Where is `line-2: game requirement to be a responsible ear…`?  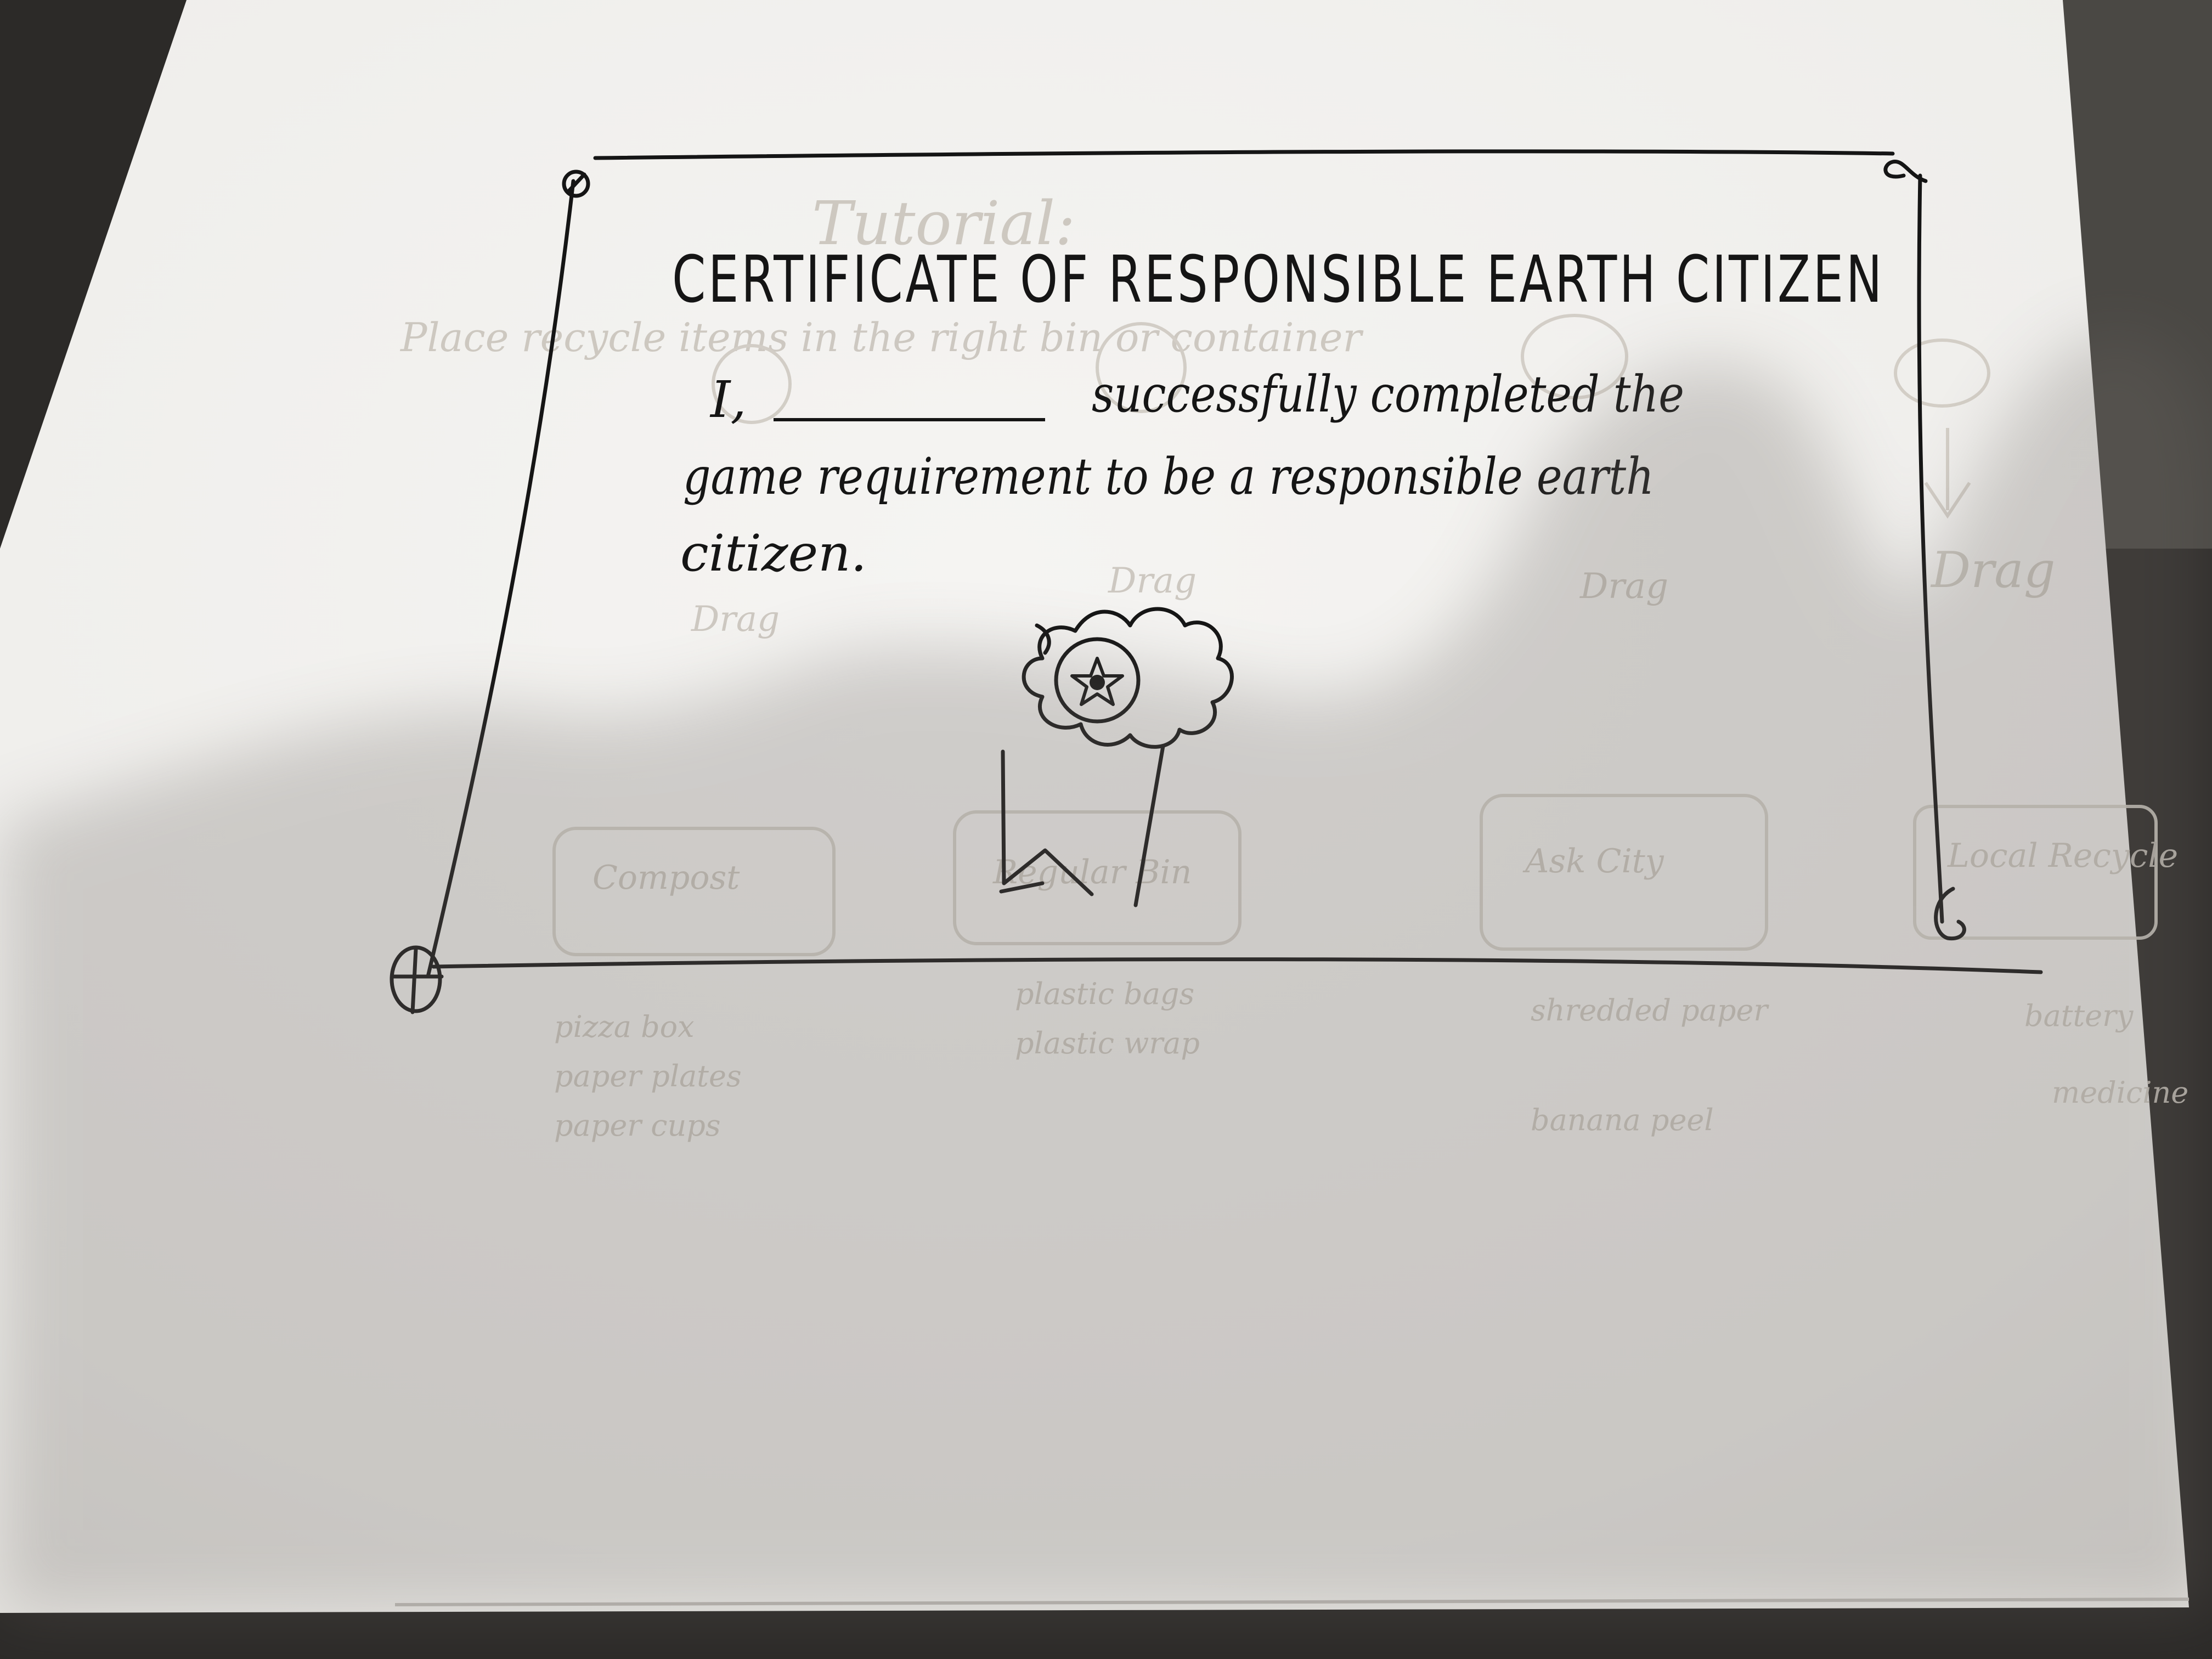
line-2: game requirement to be a responsible ear… is located at coordinates (1169, 477).